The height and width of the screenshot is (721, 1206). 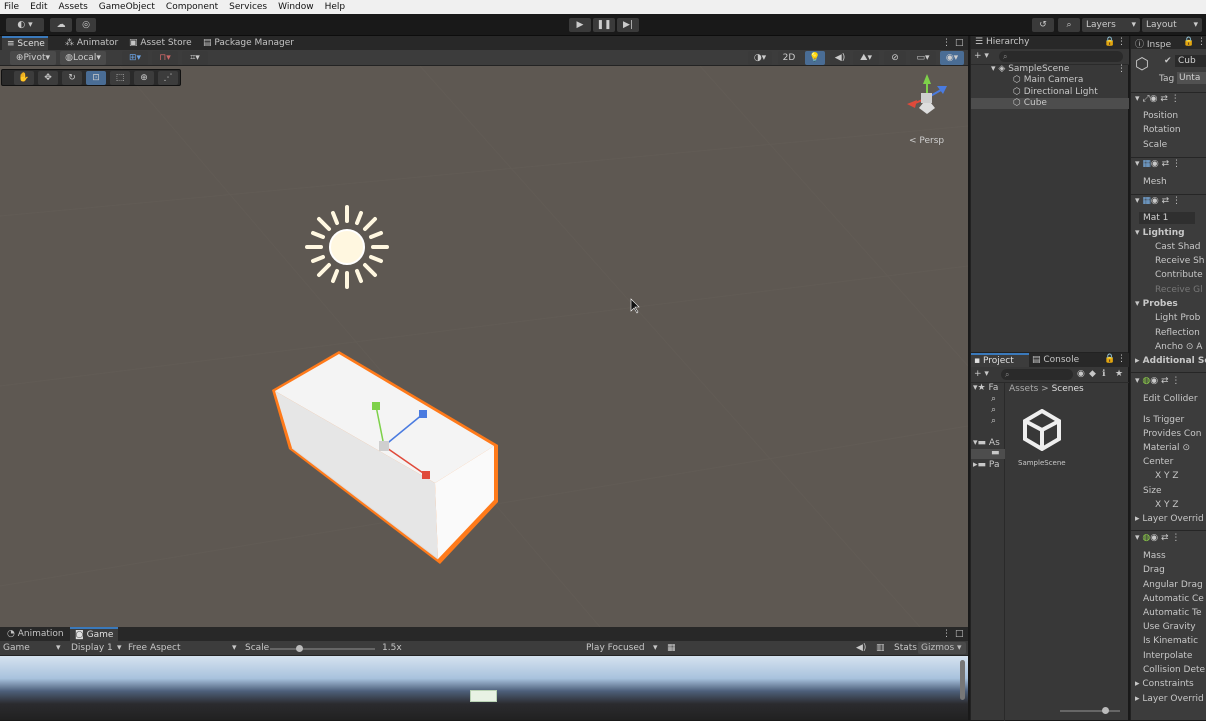 I want to click on z-axis-handle, so click(x=423, y=414).